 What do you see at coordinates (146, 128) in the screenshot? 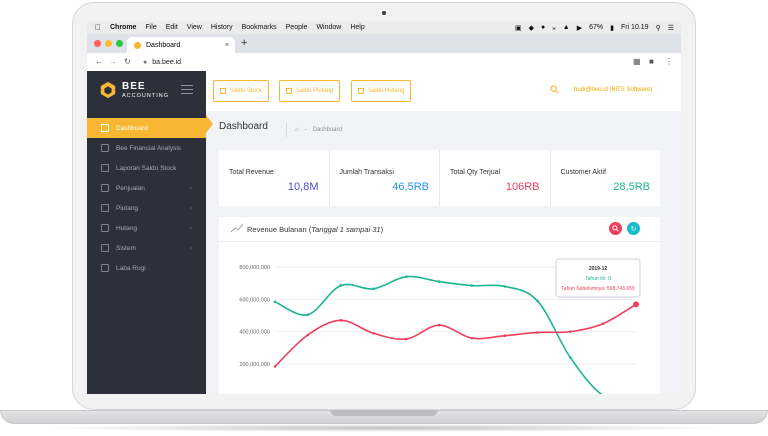
I see `sidebar-item-dashboard: Dashboard` at bounding box center [146, 128].